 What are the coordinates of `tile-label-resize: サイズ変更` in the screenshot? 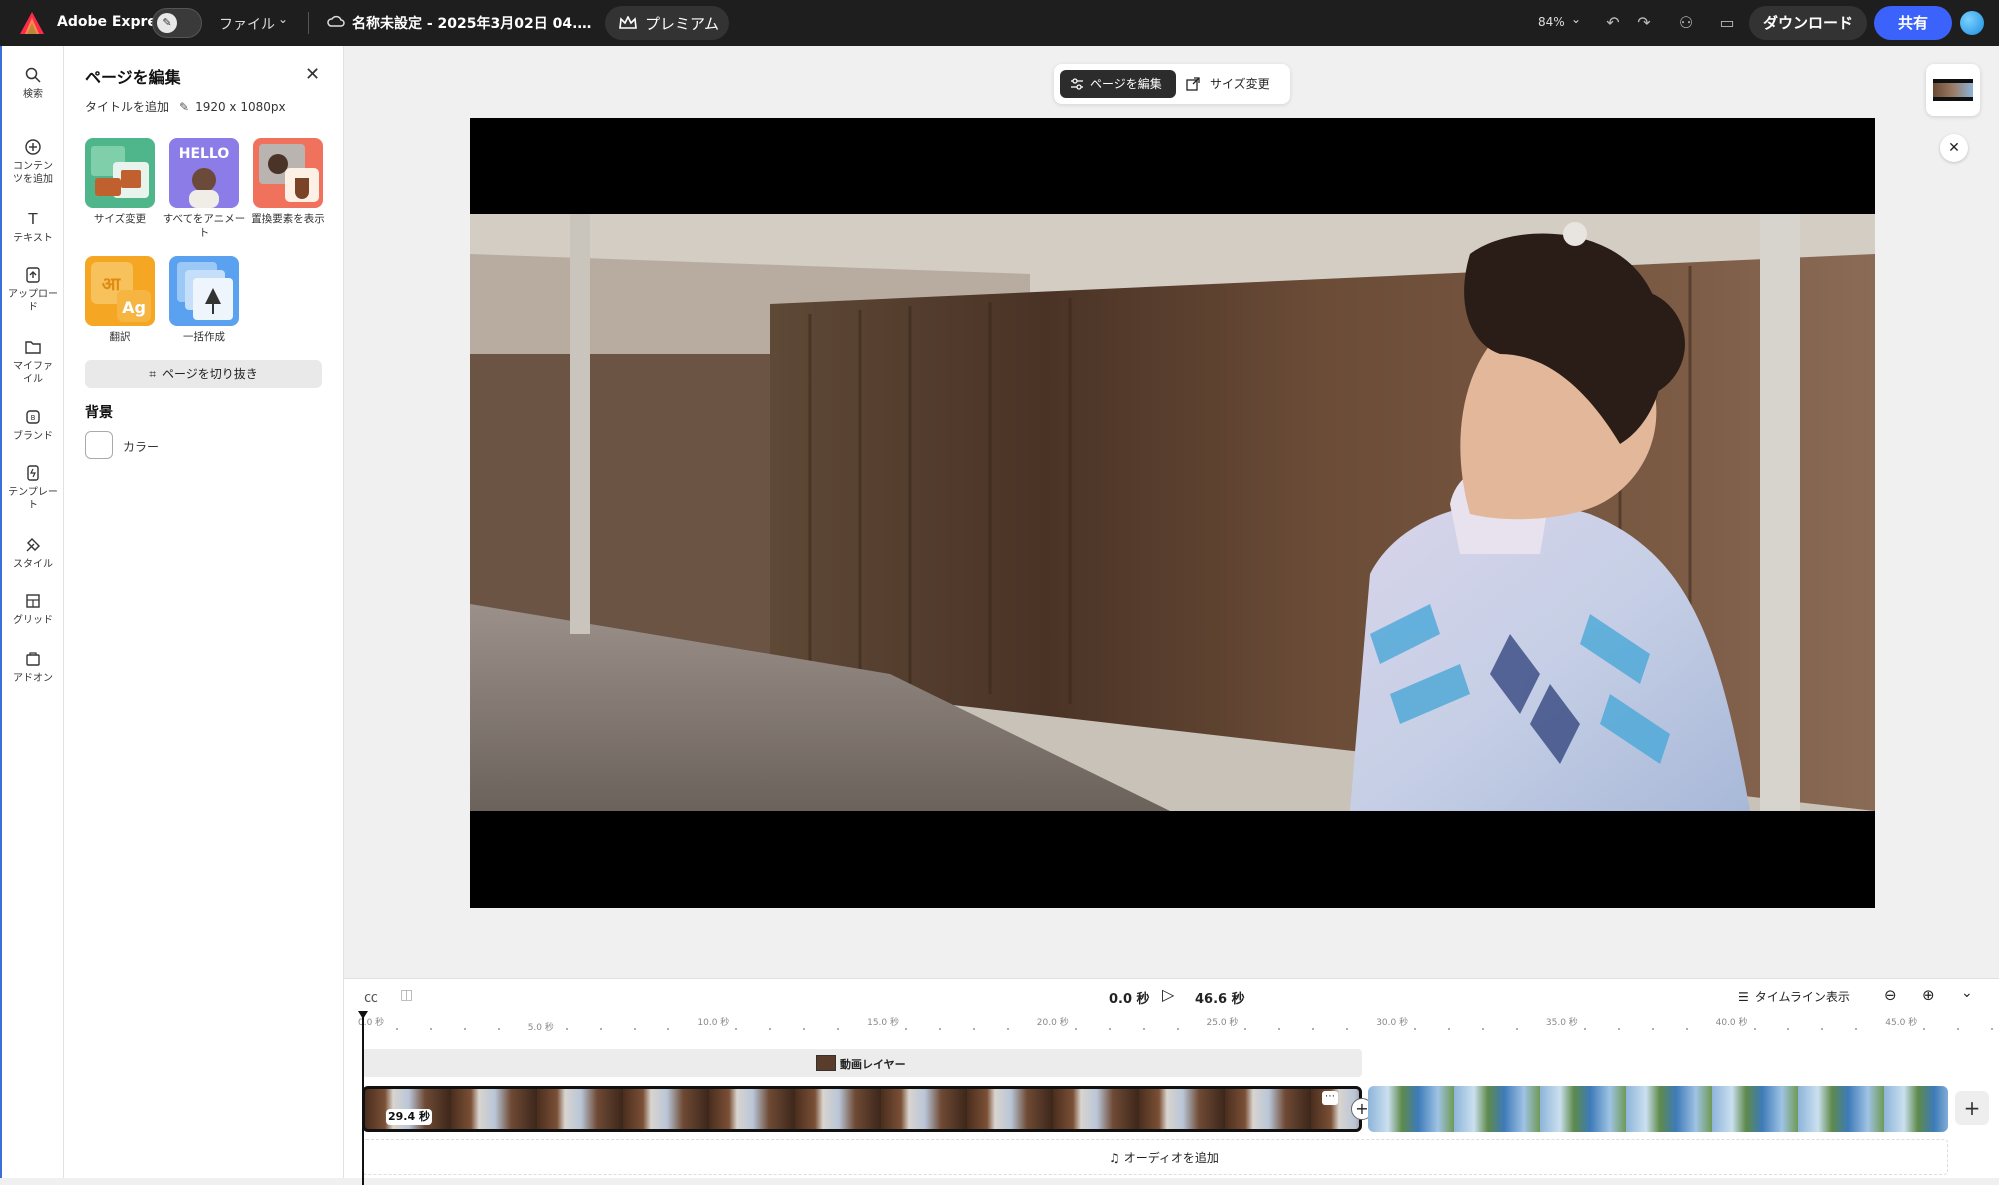 It's located at (120, 219).